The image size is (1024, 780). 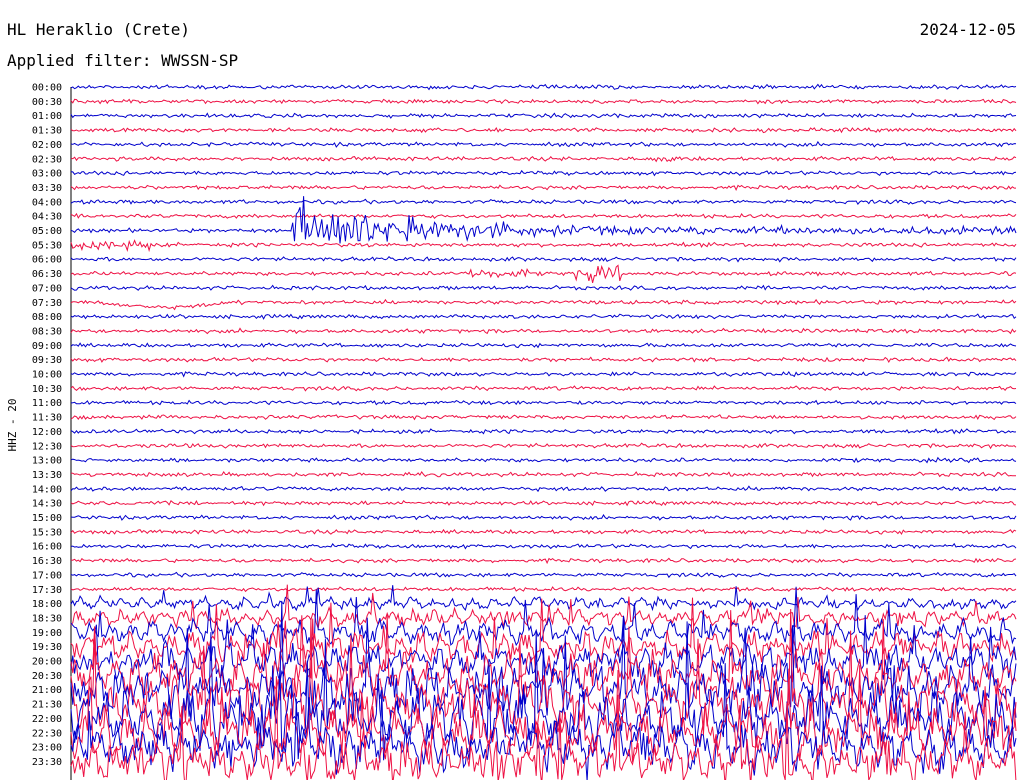 I want to click on time-label: 18:00, so click(x=47, y=604).